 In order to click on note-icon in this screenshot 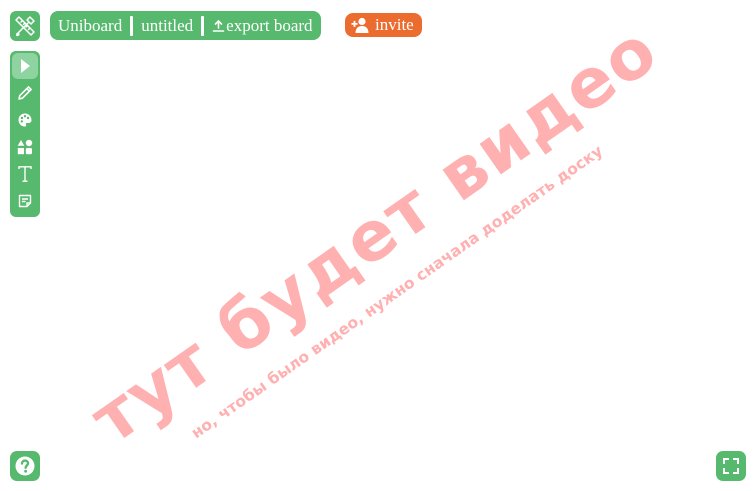, I will do `click(25, 201)`.